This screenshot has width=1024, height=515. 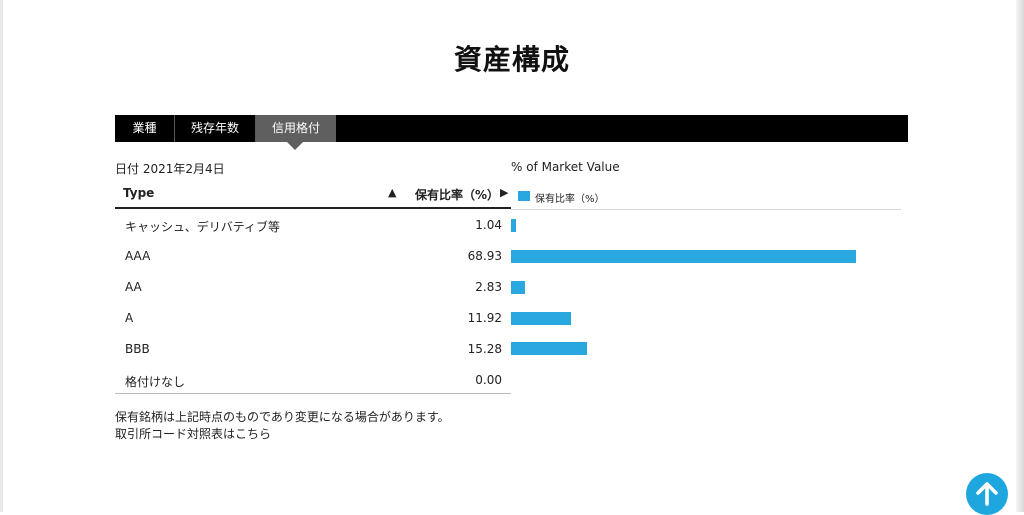 What do you see at coordinates (215, 128) in the screenshot?
I see `tab-remaining-years: 残存年数` at bounding box center [215, 128].